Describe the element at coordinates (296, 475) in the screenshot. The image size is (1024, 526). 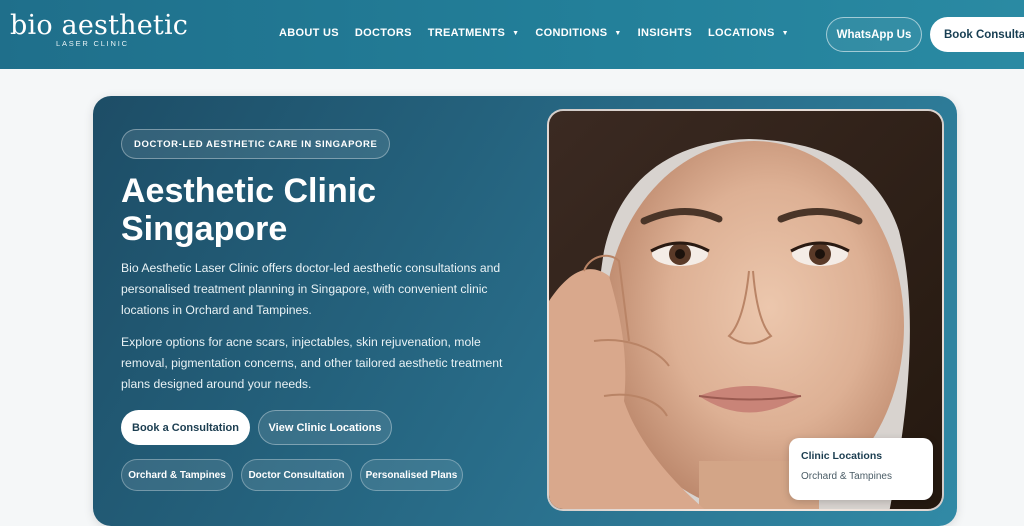
I see `chip-doctor-consultation: Doctor Consultation` at that location.